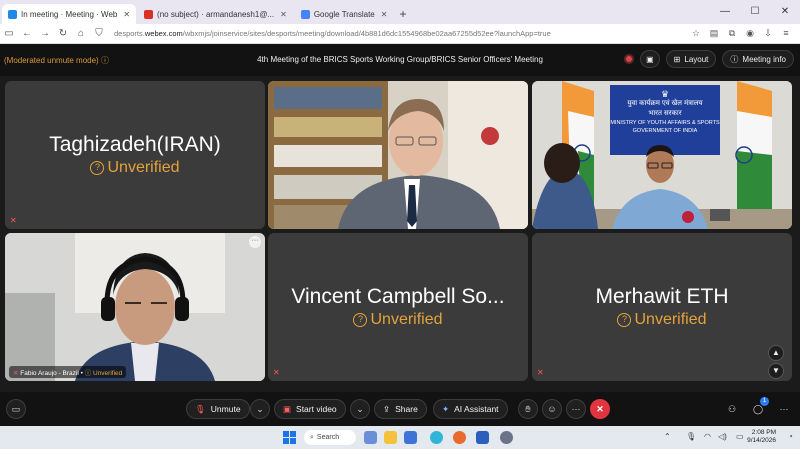  What do you see at coordinates (506, 437) in the screenshot?
I see `settings-gear-icon` at bounding box center [506, 437].